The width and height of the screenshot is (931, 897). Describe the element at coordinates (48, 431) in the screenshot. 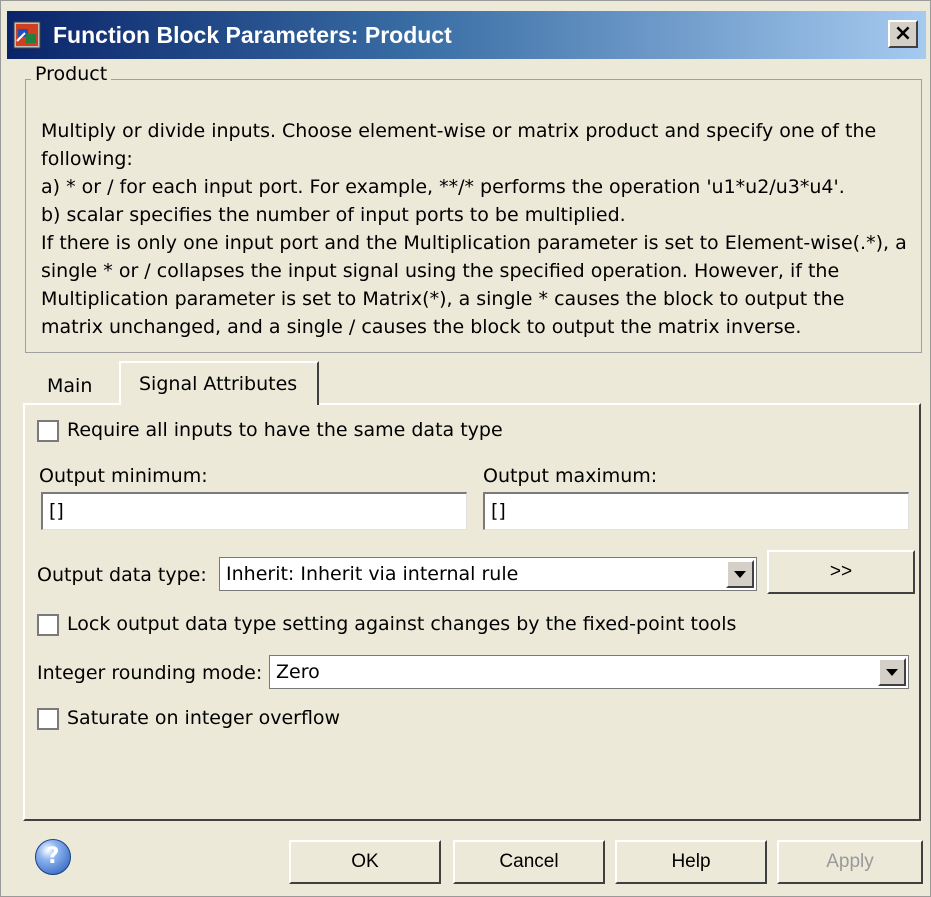

I see `require-same-type-checkbox` at that location.